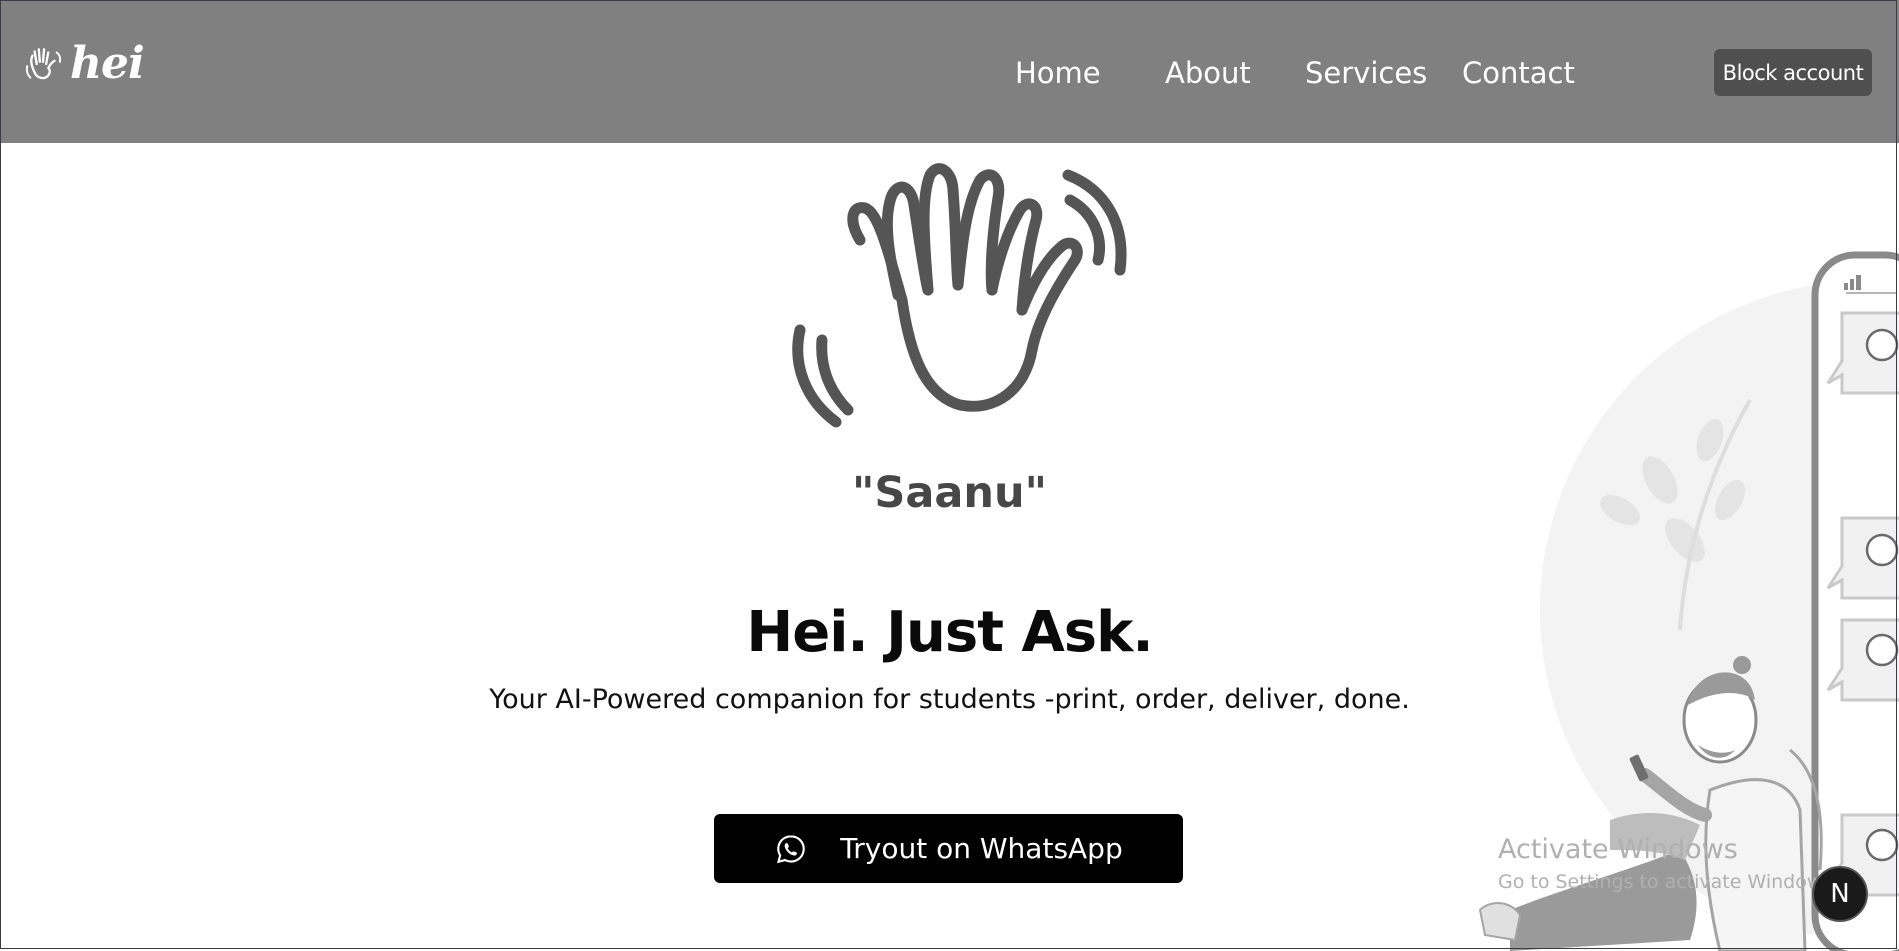 The height and width of the screenshot is (951, 1899). Describe the element at coordinates (1208, 73) in the screenshot. I see `nav-about: About` at that location.